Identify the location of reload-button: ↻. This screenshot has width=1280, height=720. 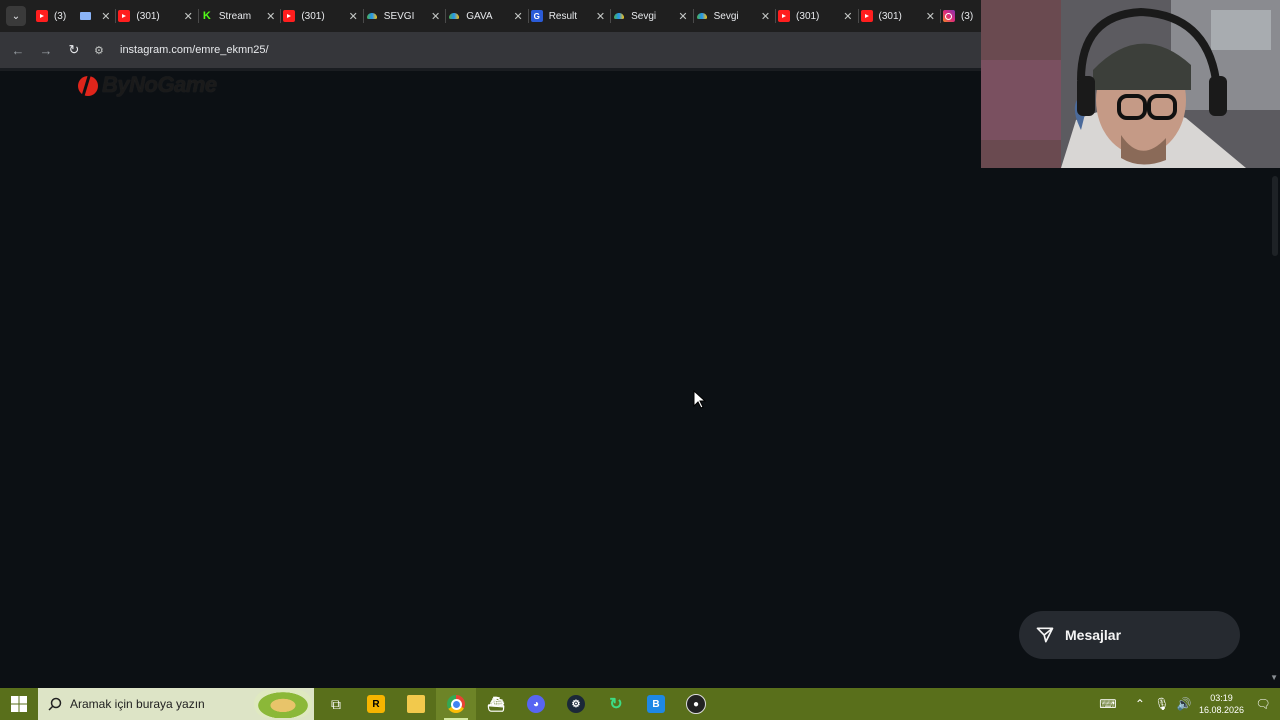
(74, 50).